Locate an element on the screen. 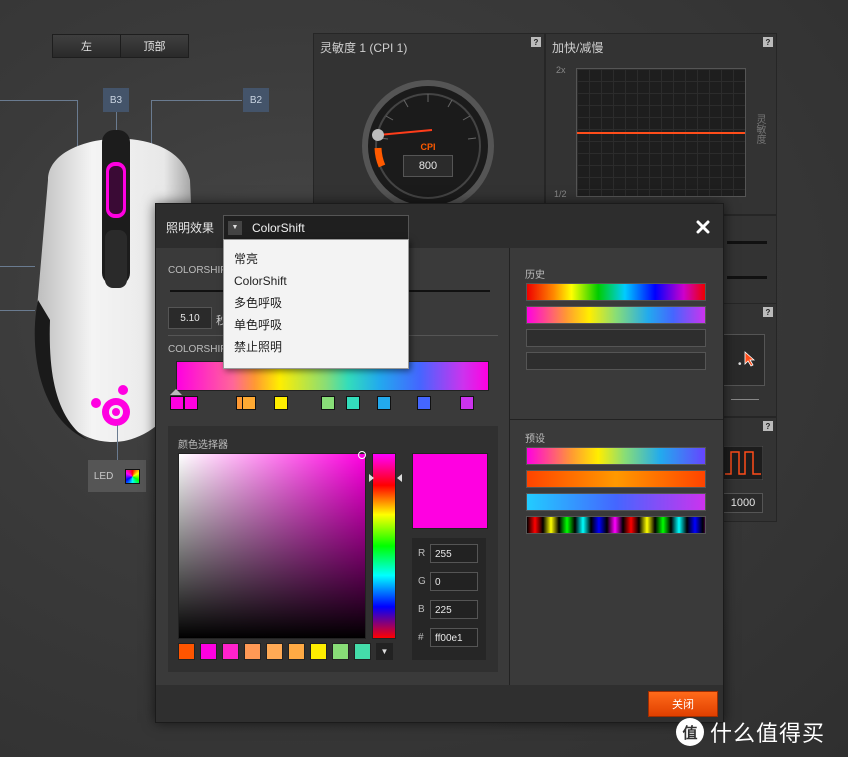  effect-select: ▼ ColorShift is located at coordinates (316, 227).